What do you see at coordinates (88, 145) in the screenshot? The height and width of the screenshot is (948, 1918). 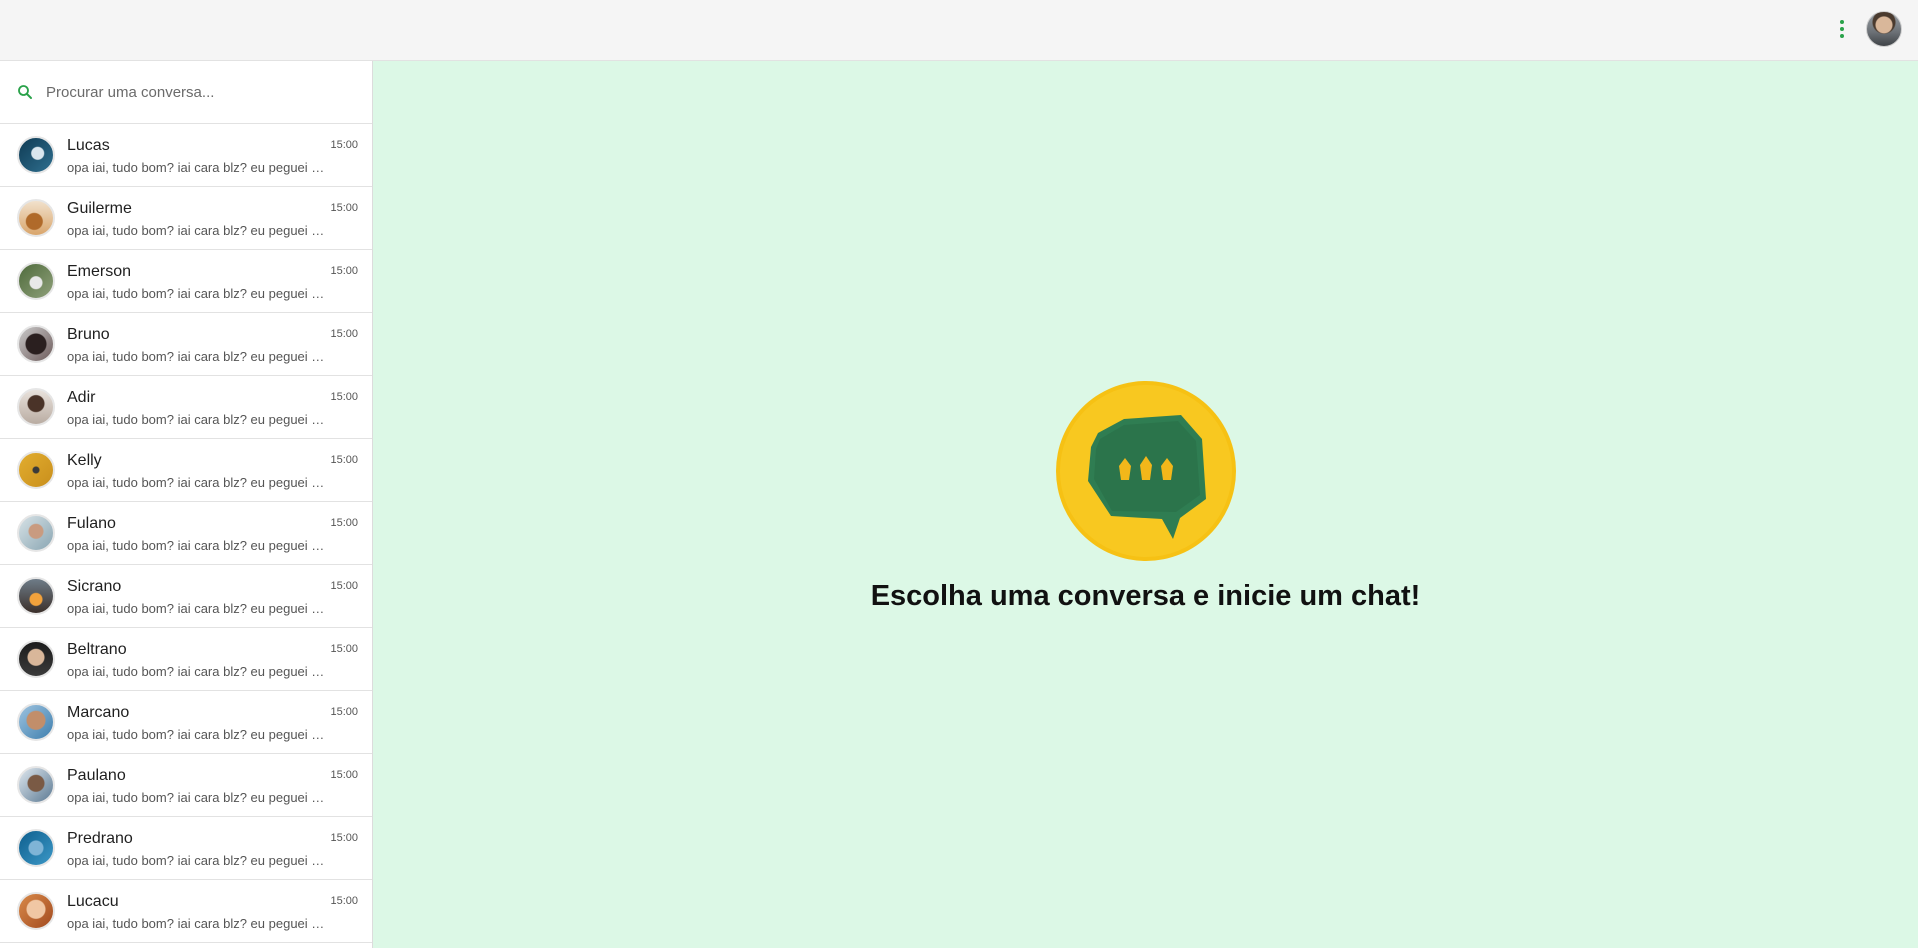 I see `contact-name: Lucas` at bounding box center [88, 145].